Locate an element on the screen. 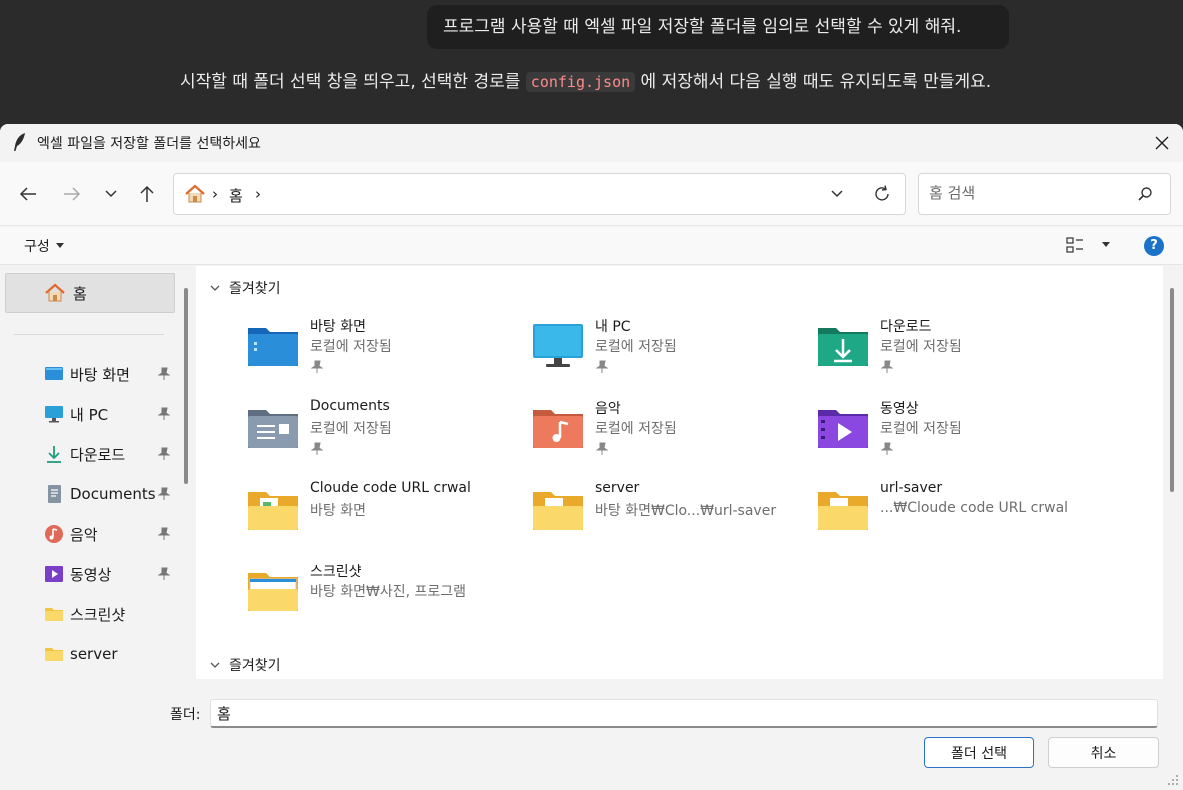 This screenshot has height=790, width=1183. sidebar-item-screenshots: 스크린샷 is located at coordinates (110, 614).